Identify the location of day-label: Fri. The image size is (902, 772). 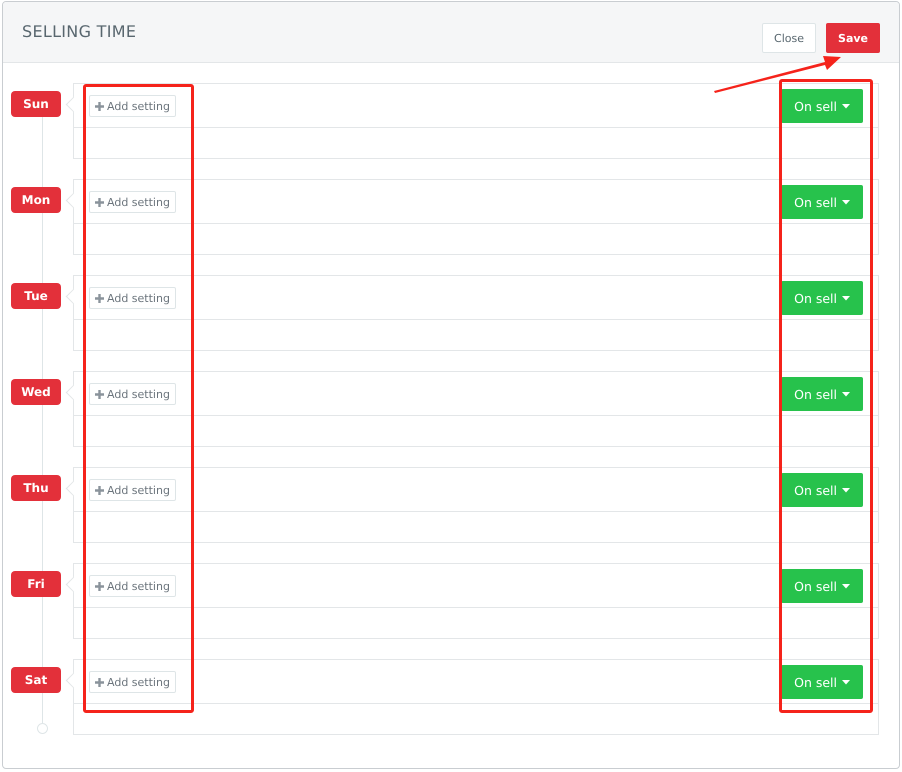
(36, 584).